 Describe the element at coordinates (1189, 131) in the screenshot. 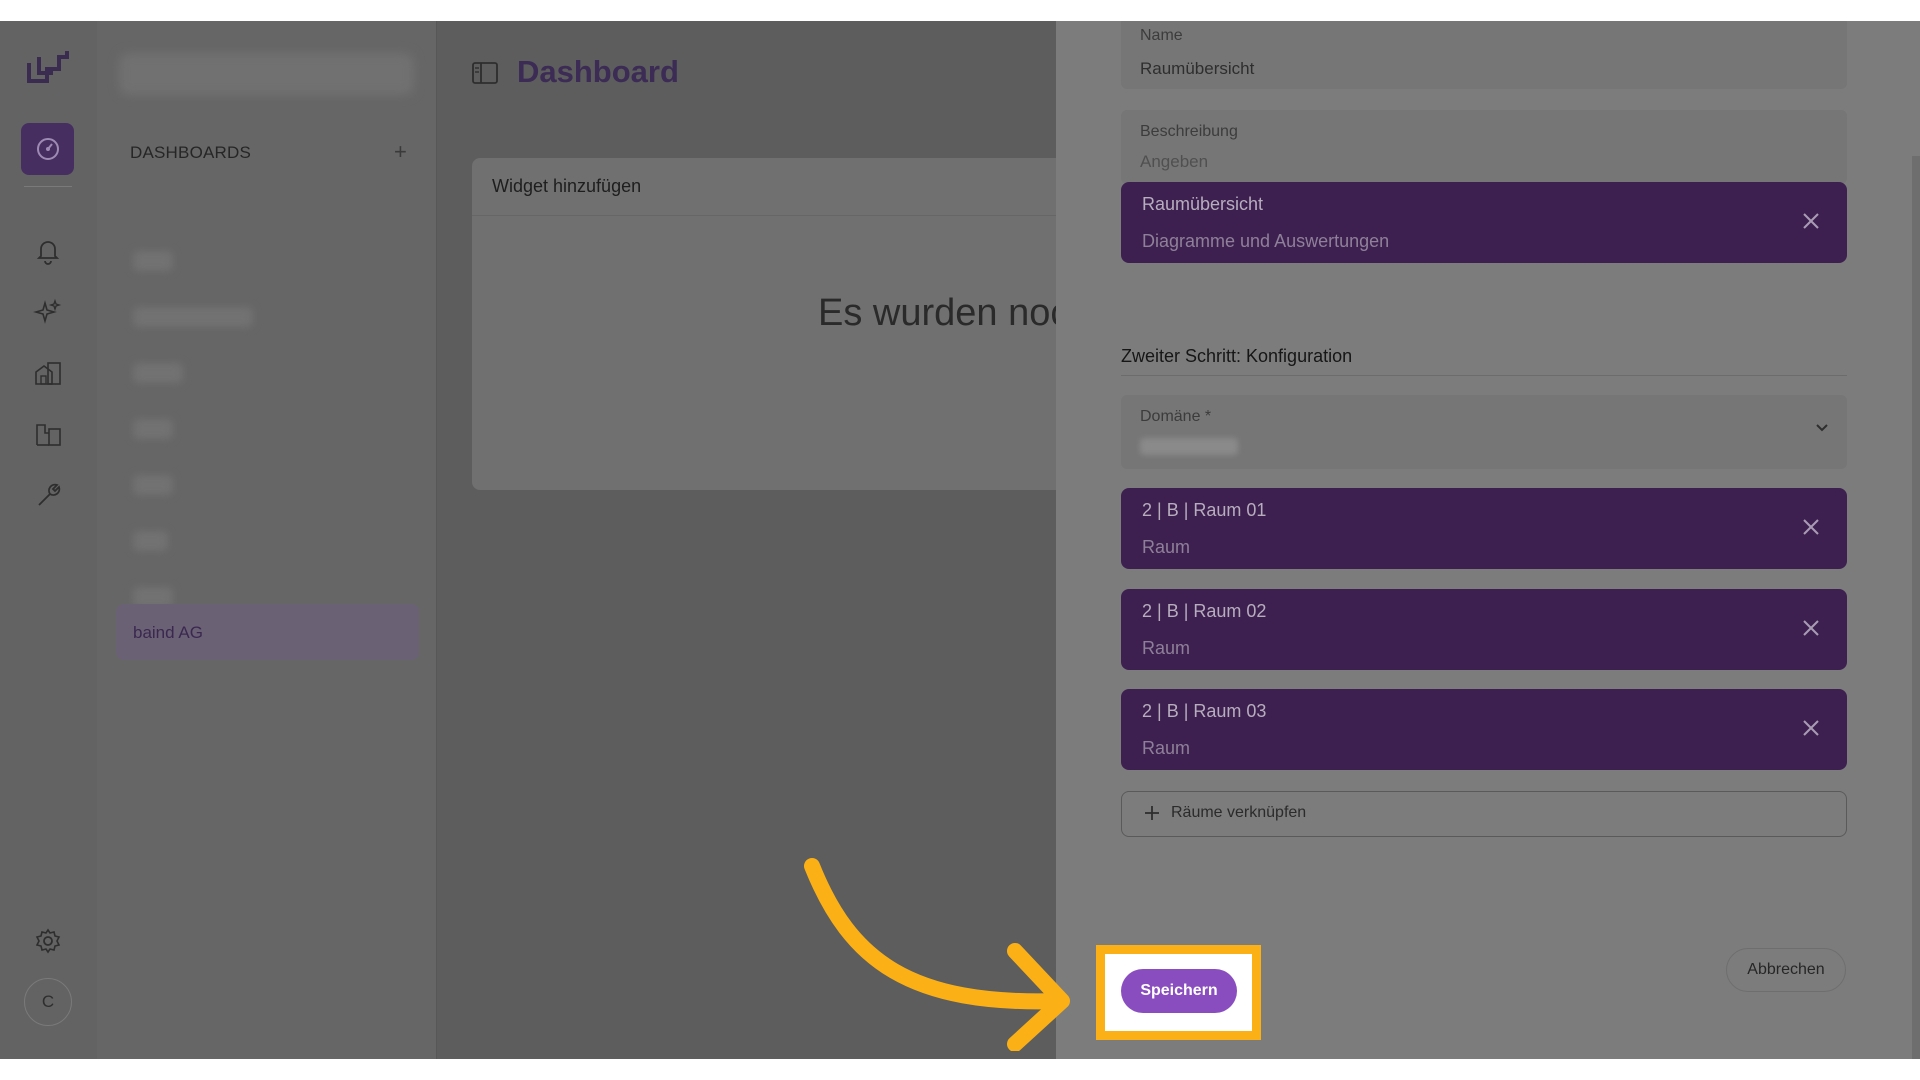

I see `description-field-label: Beschreibung` at that location.